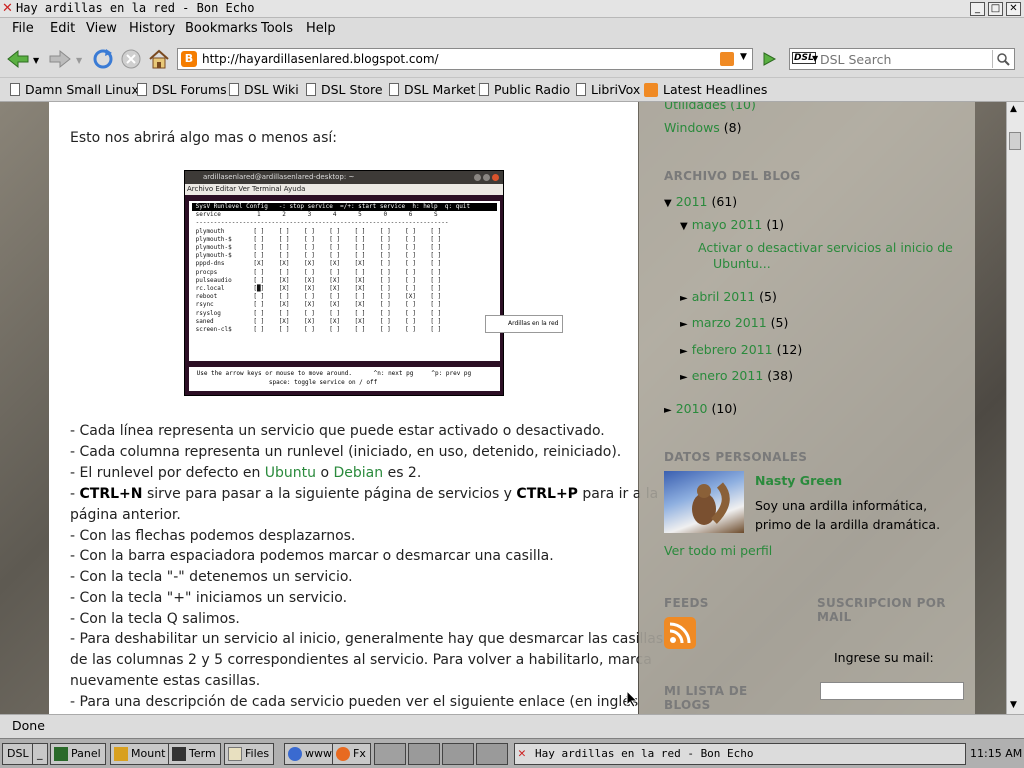 The width and height of the screenshot is (1024, 768). What do you see at coordinates (705, 89) in the screenshot?
I see `bookmark-item: Latest Headlines` at bounding box center [705, 89].